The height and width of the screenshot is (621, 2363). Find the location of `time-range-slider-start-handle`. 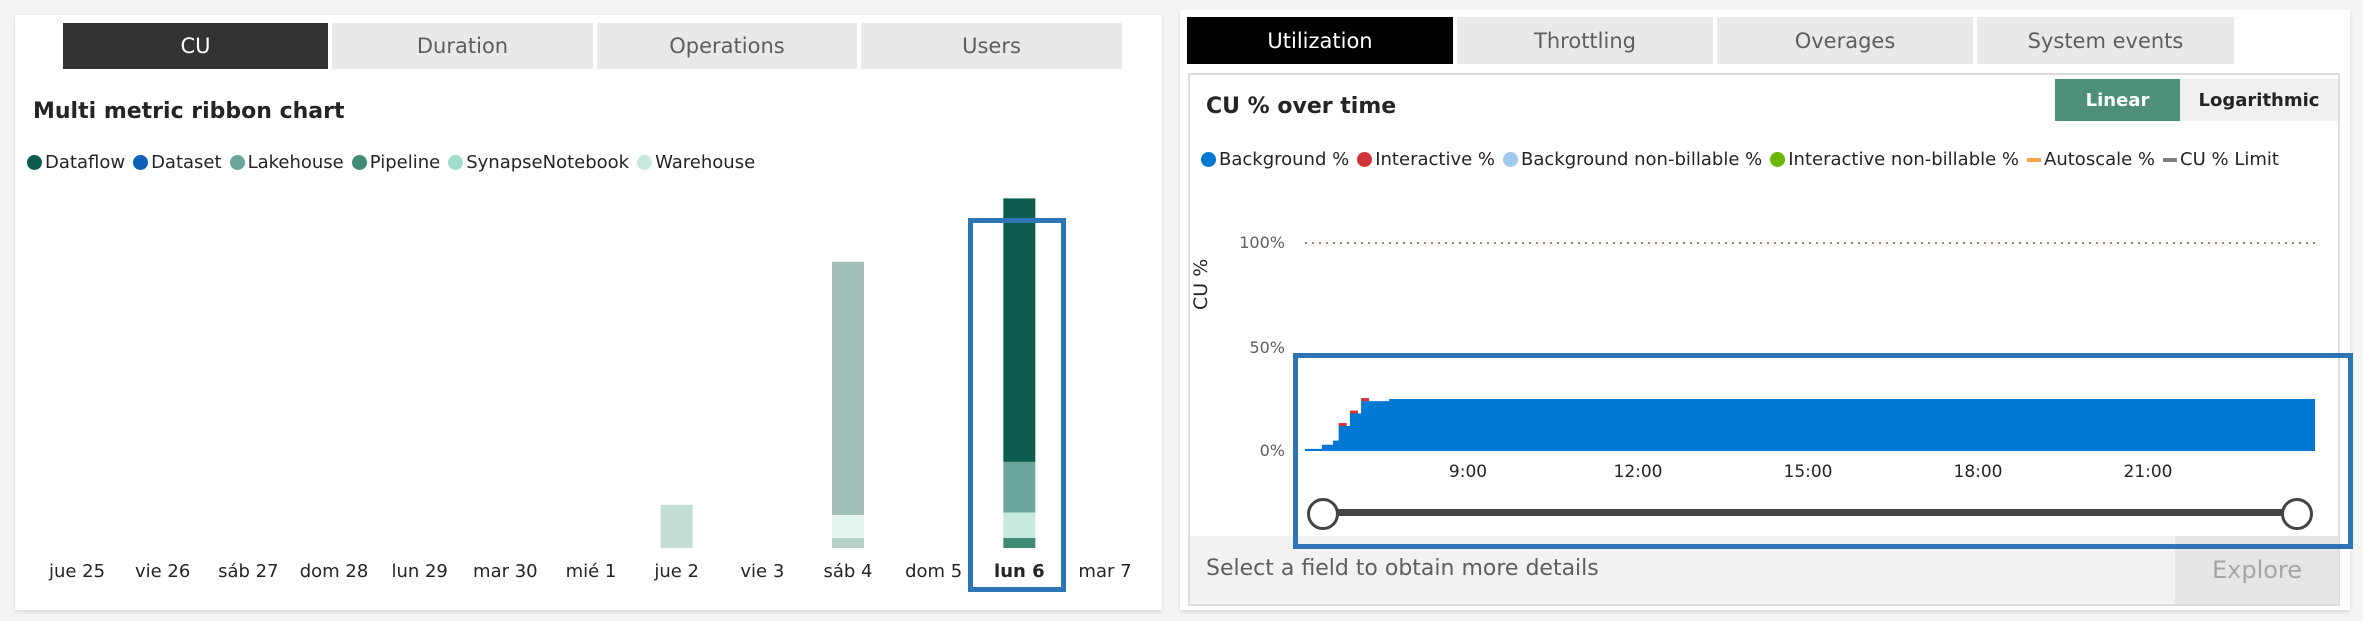

time-range-slider-start-handle is located at coordinates (1323, 514).